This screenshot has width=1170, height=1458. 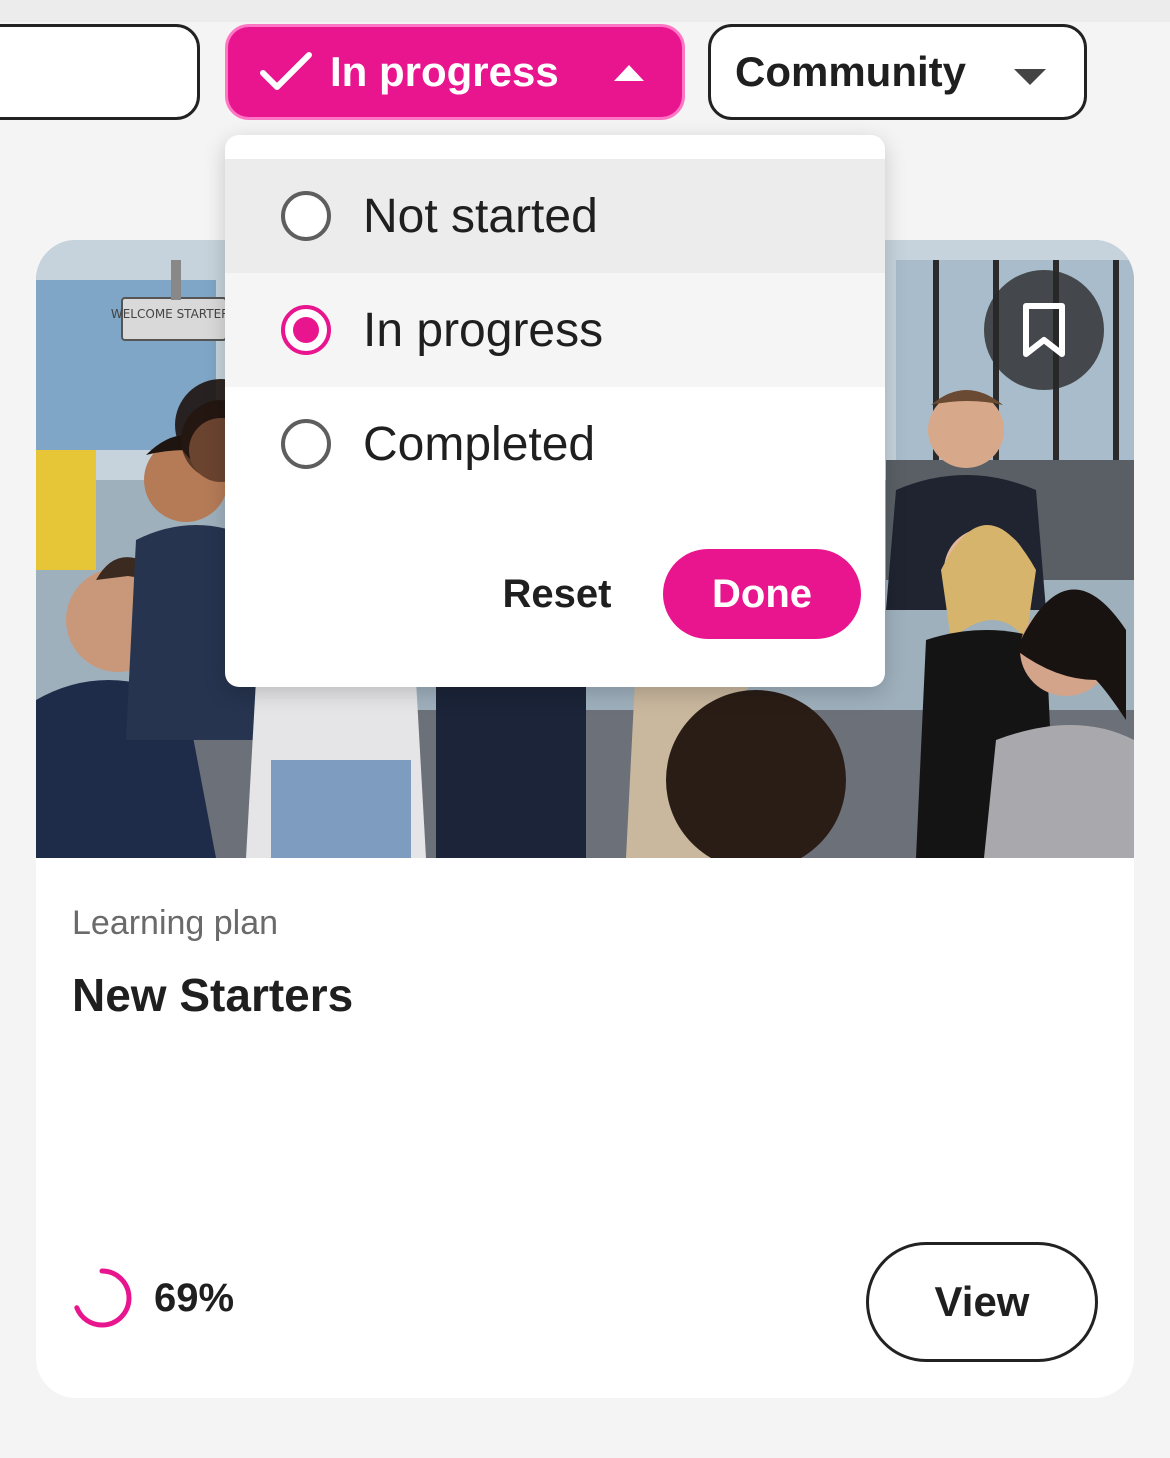 What do you see at coordinates (479, 444) in the screenshot?
I see `option-label: Completed` at bounding box center [479, 444].